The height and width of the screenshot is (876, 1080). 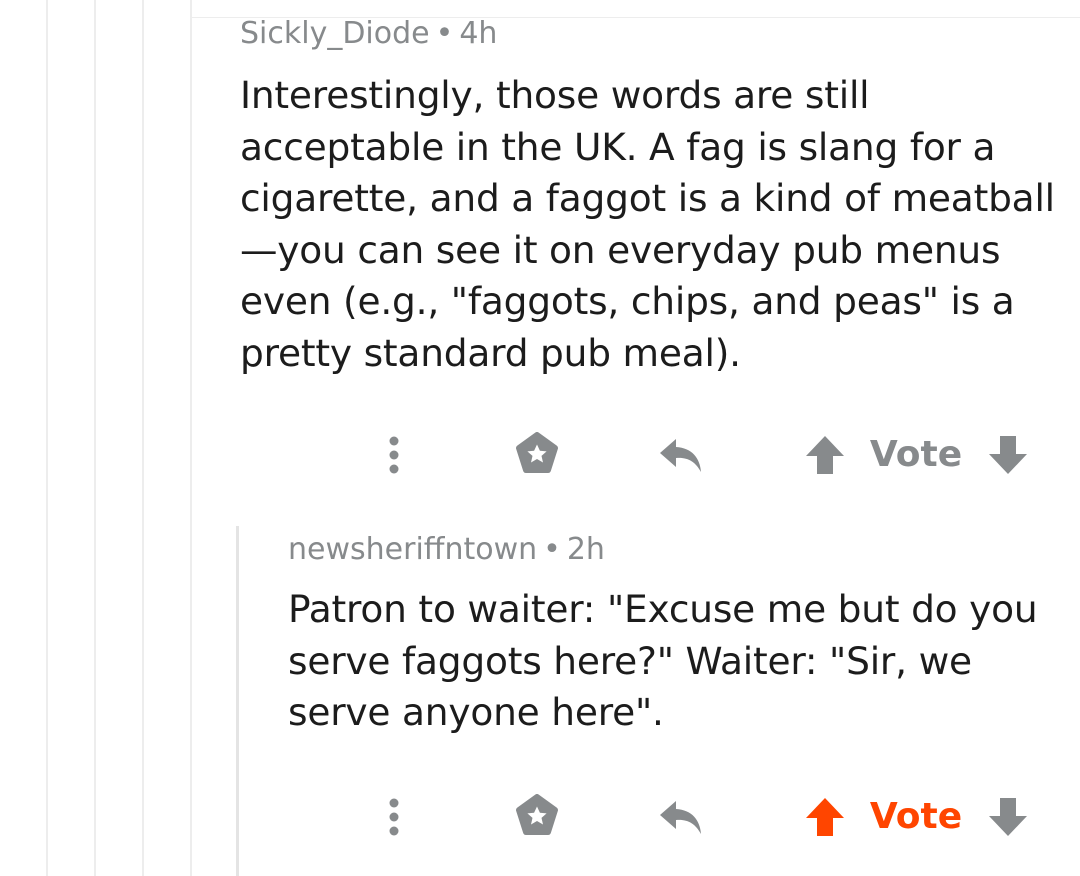 I want to click on comment-age: 4h, so click(x=478, y=33).